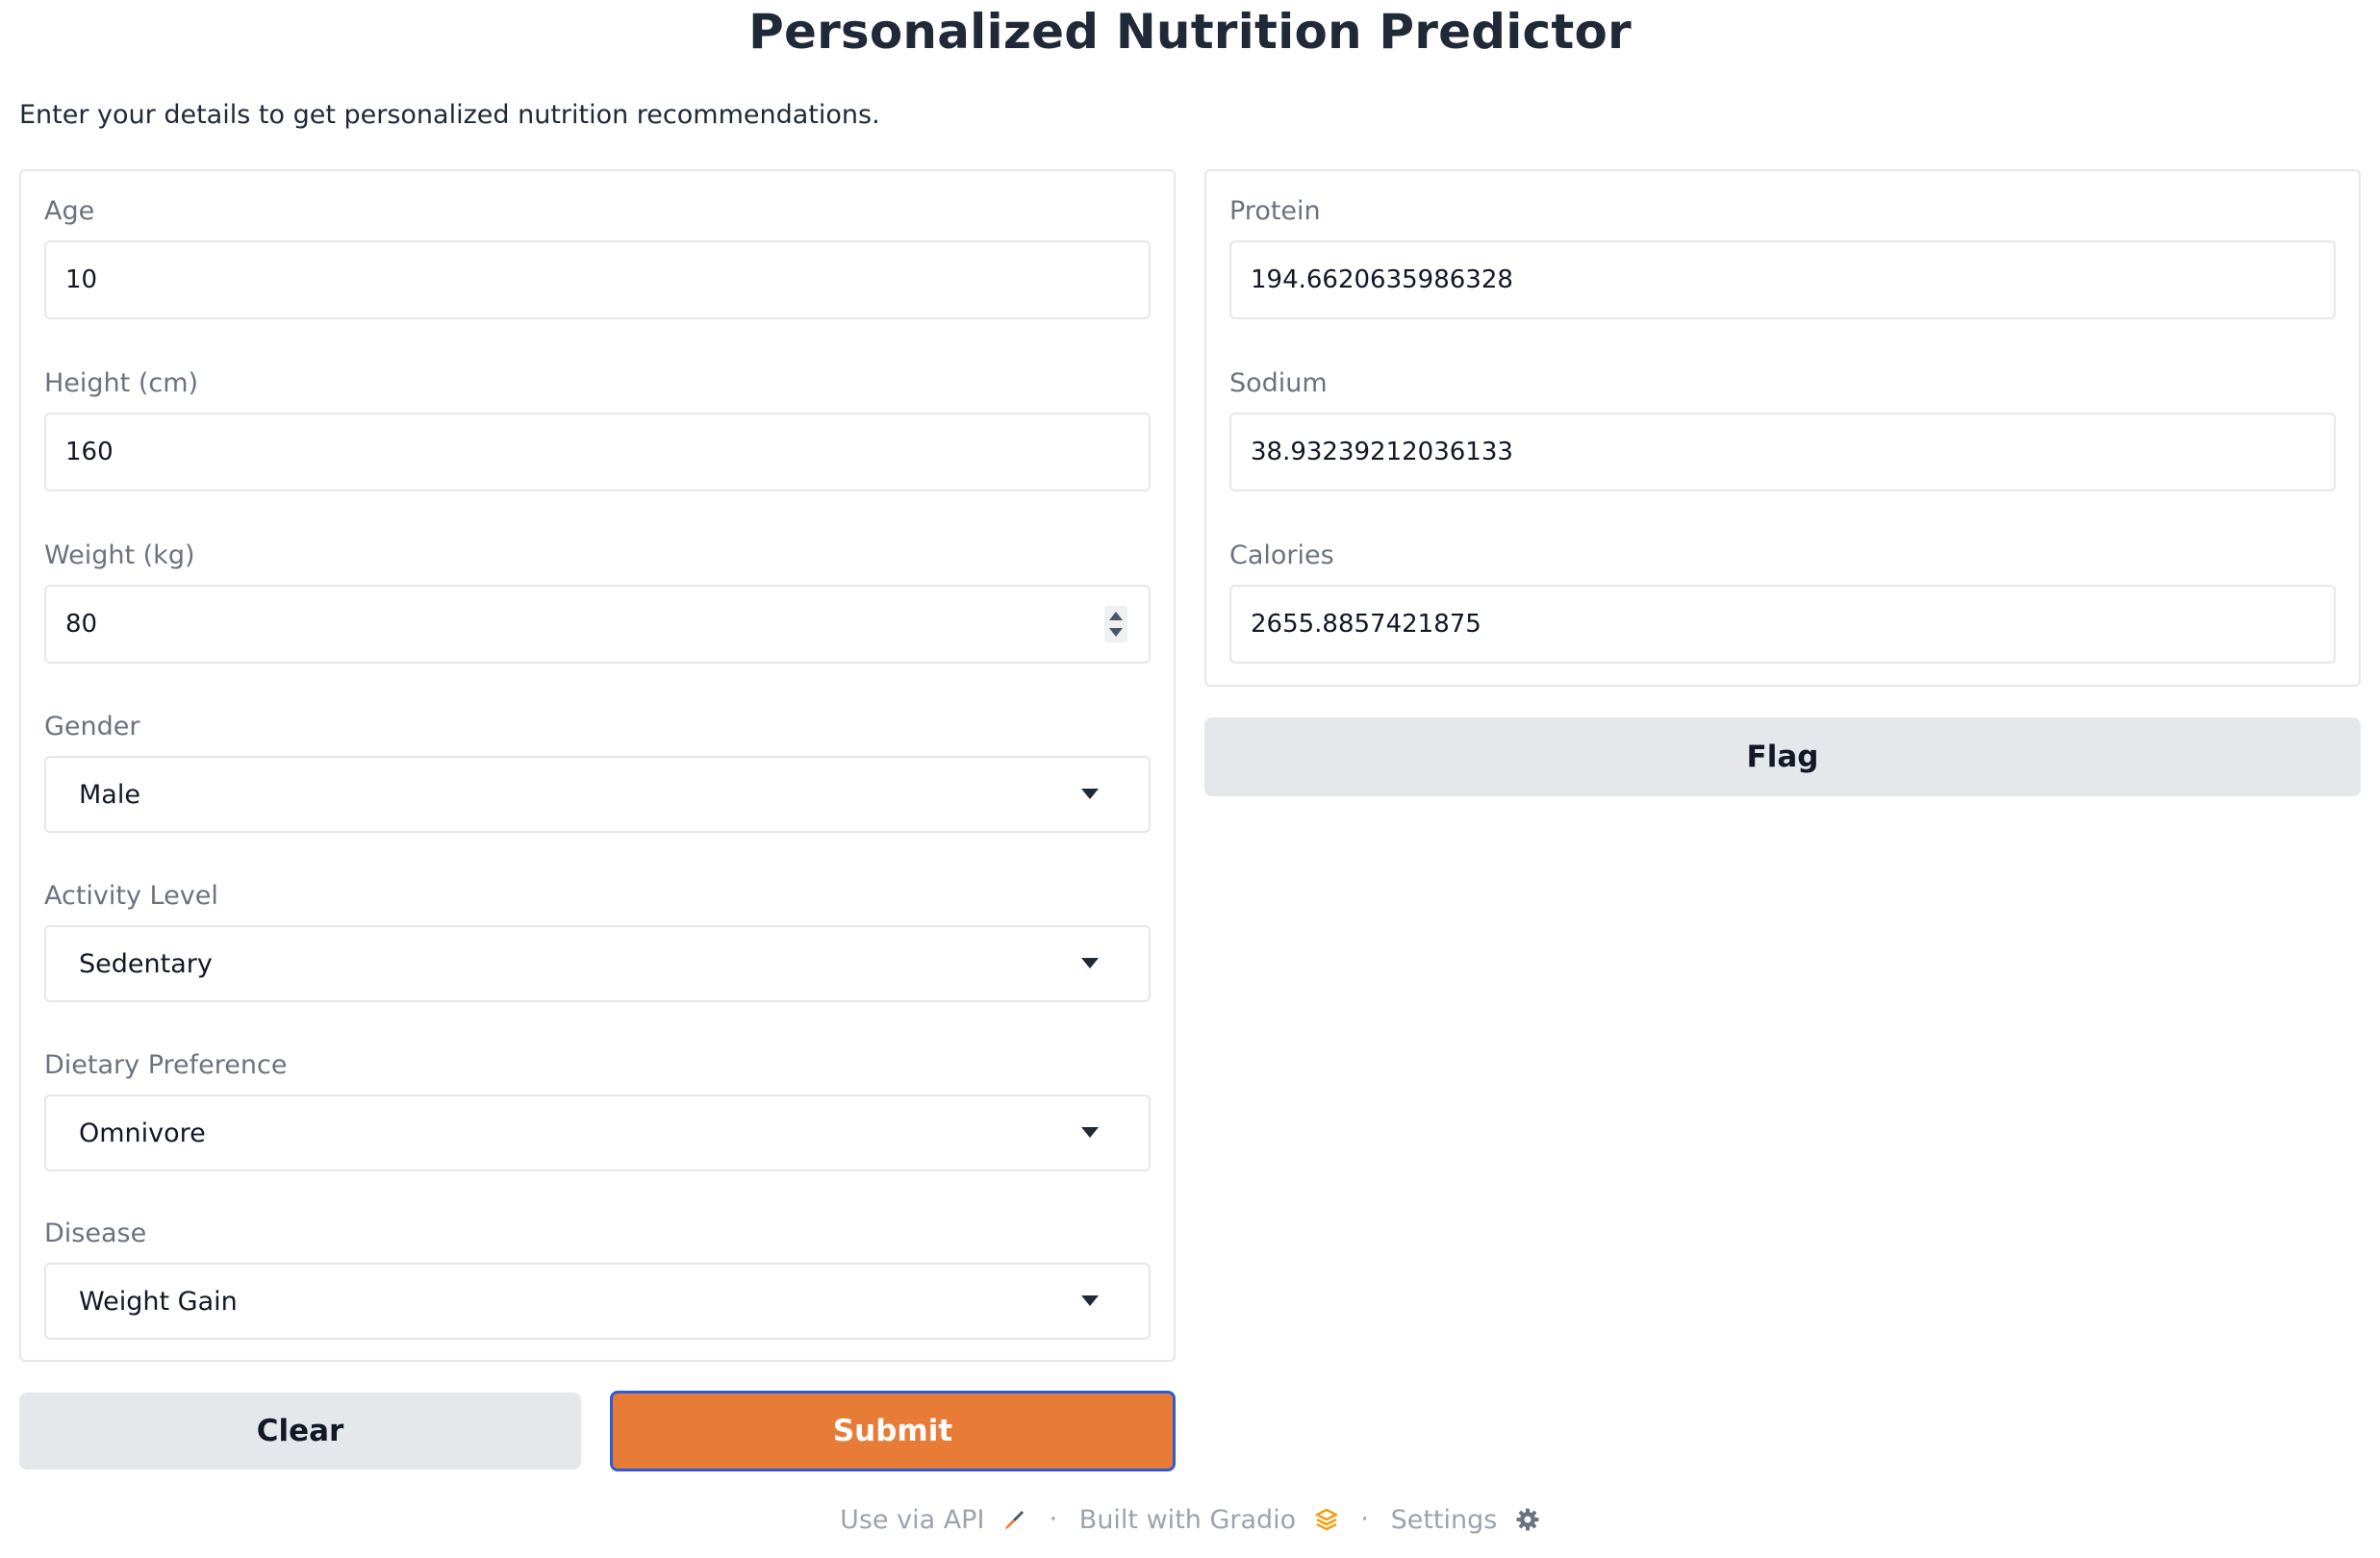  I want to click on protein-label: Protein, so click(1275, 211).